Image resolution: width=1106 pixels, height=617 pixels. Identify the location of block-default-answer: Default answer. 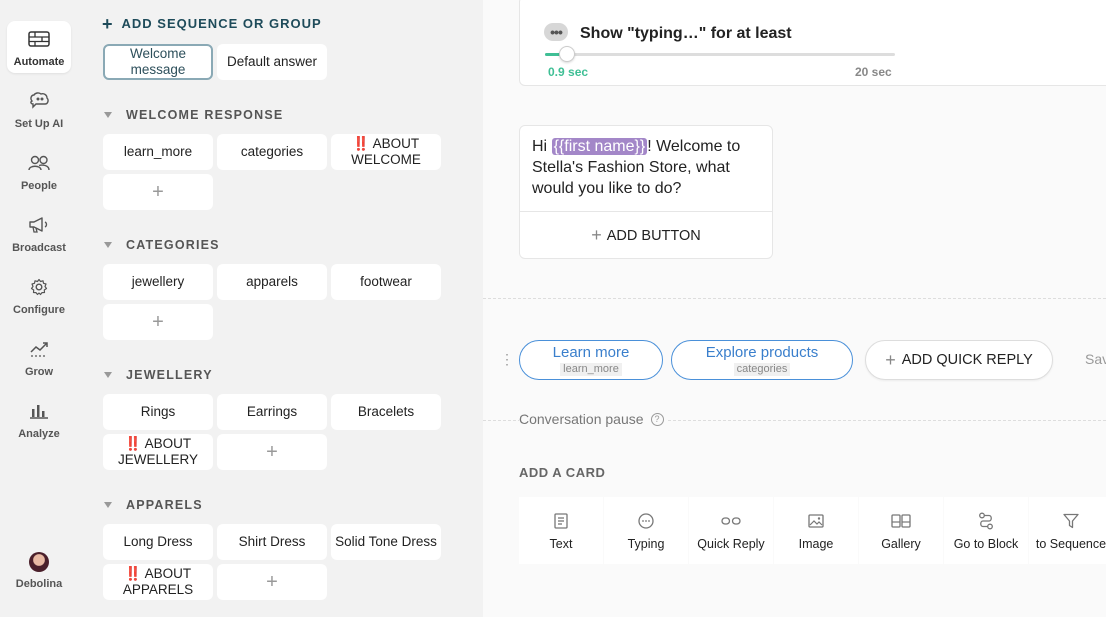
(272, 62).